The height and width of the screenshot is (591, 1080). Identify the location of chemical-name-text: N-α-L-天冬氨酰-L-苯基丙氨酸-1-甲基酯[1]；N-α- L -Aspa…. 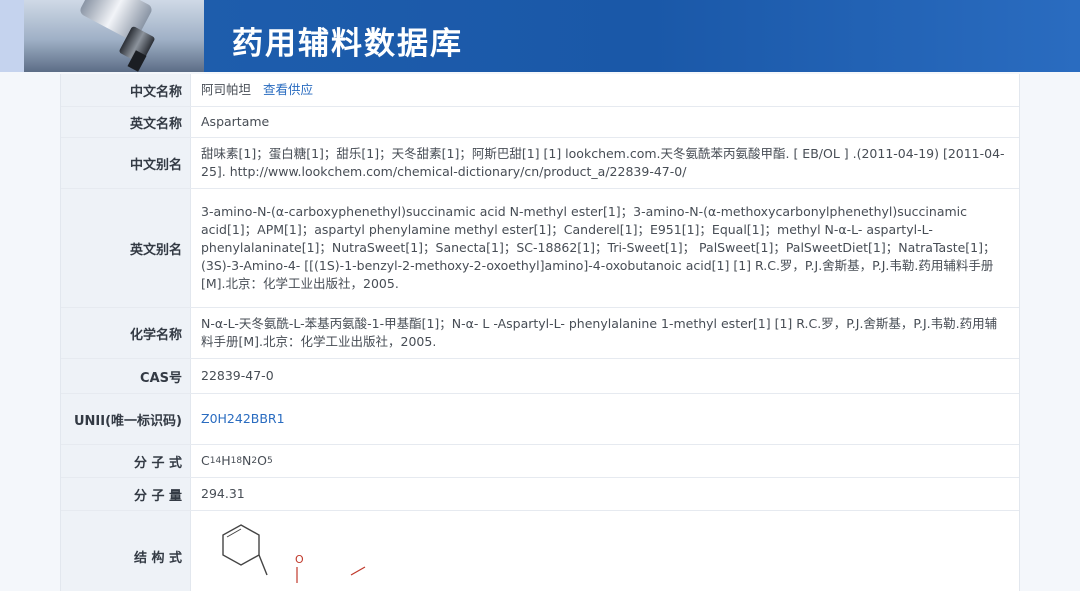
(599, 332).